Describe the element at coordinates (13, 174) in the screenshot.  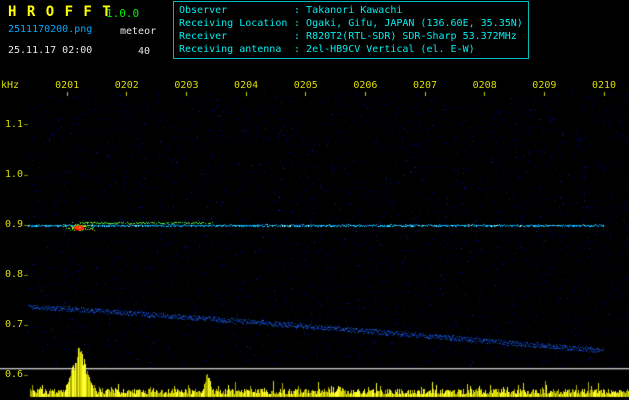
I see `freq-tick-label: 1.0` at that location.